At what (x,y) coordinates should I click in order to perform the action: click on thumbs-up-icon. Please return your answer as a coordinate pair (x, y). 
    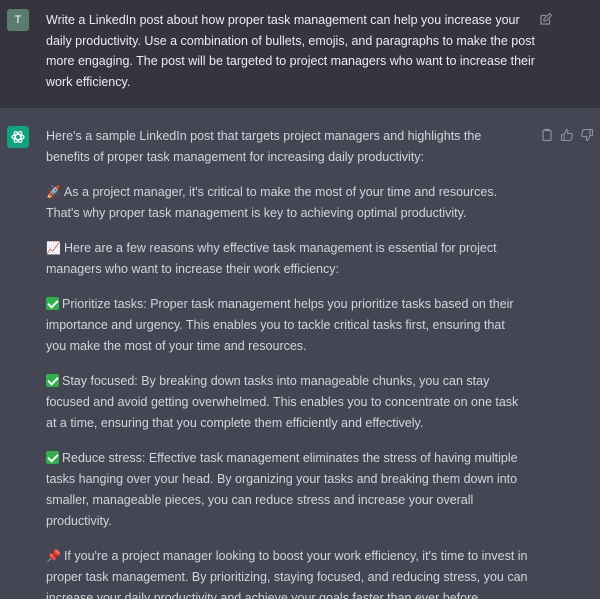
    Looking at the image, I should click on (567, 135).